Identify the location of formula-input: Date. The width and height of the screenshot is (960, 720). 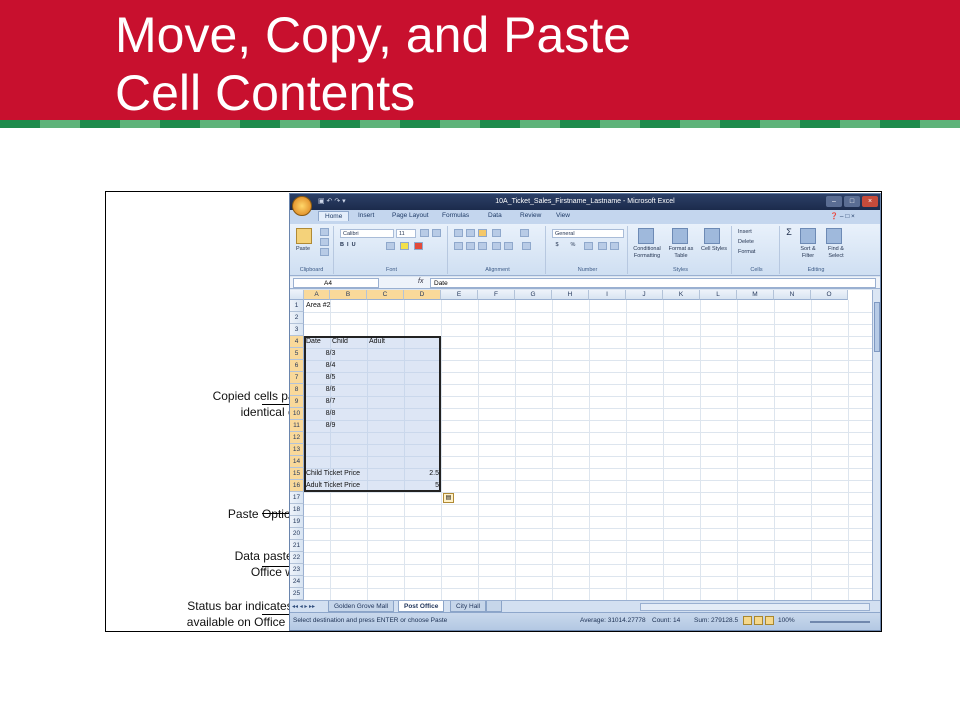
(653, 283).